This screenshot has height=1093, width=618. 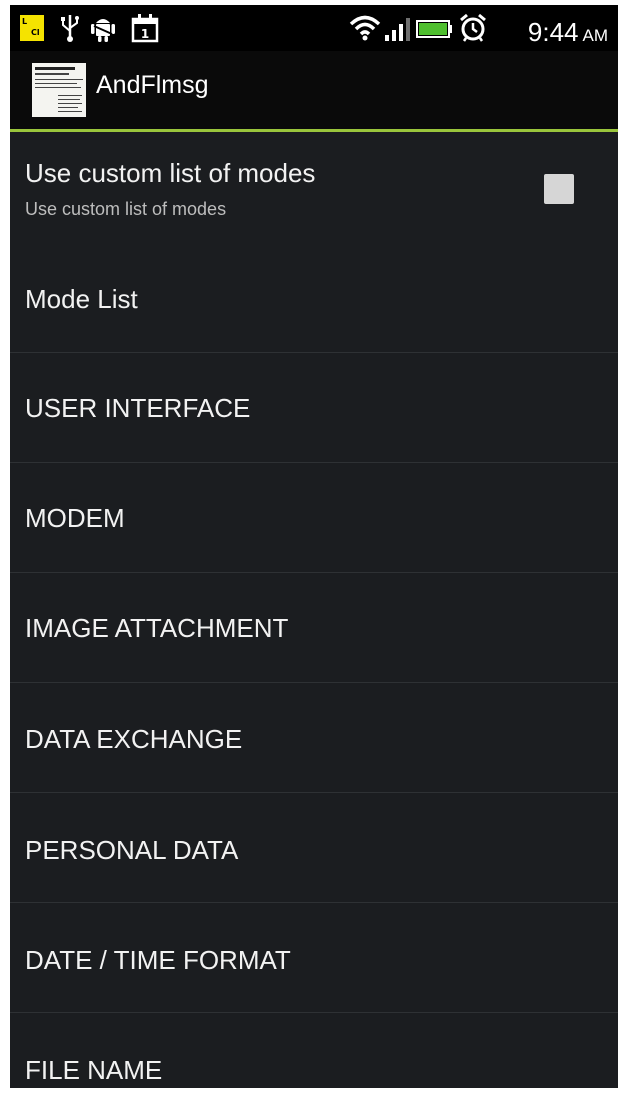 What do you see at coordinates (314, 738) in the screenshot?
I see `pref-item-data-exchange: DATA EXCHANGE` at bounding box center [314, 738].